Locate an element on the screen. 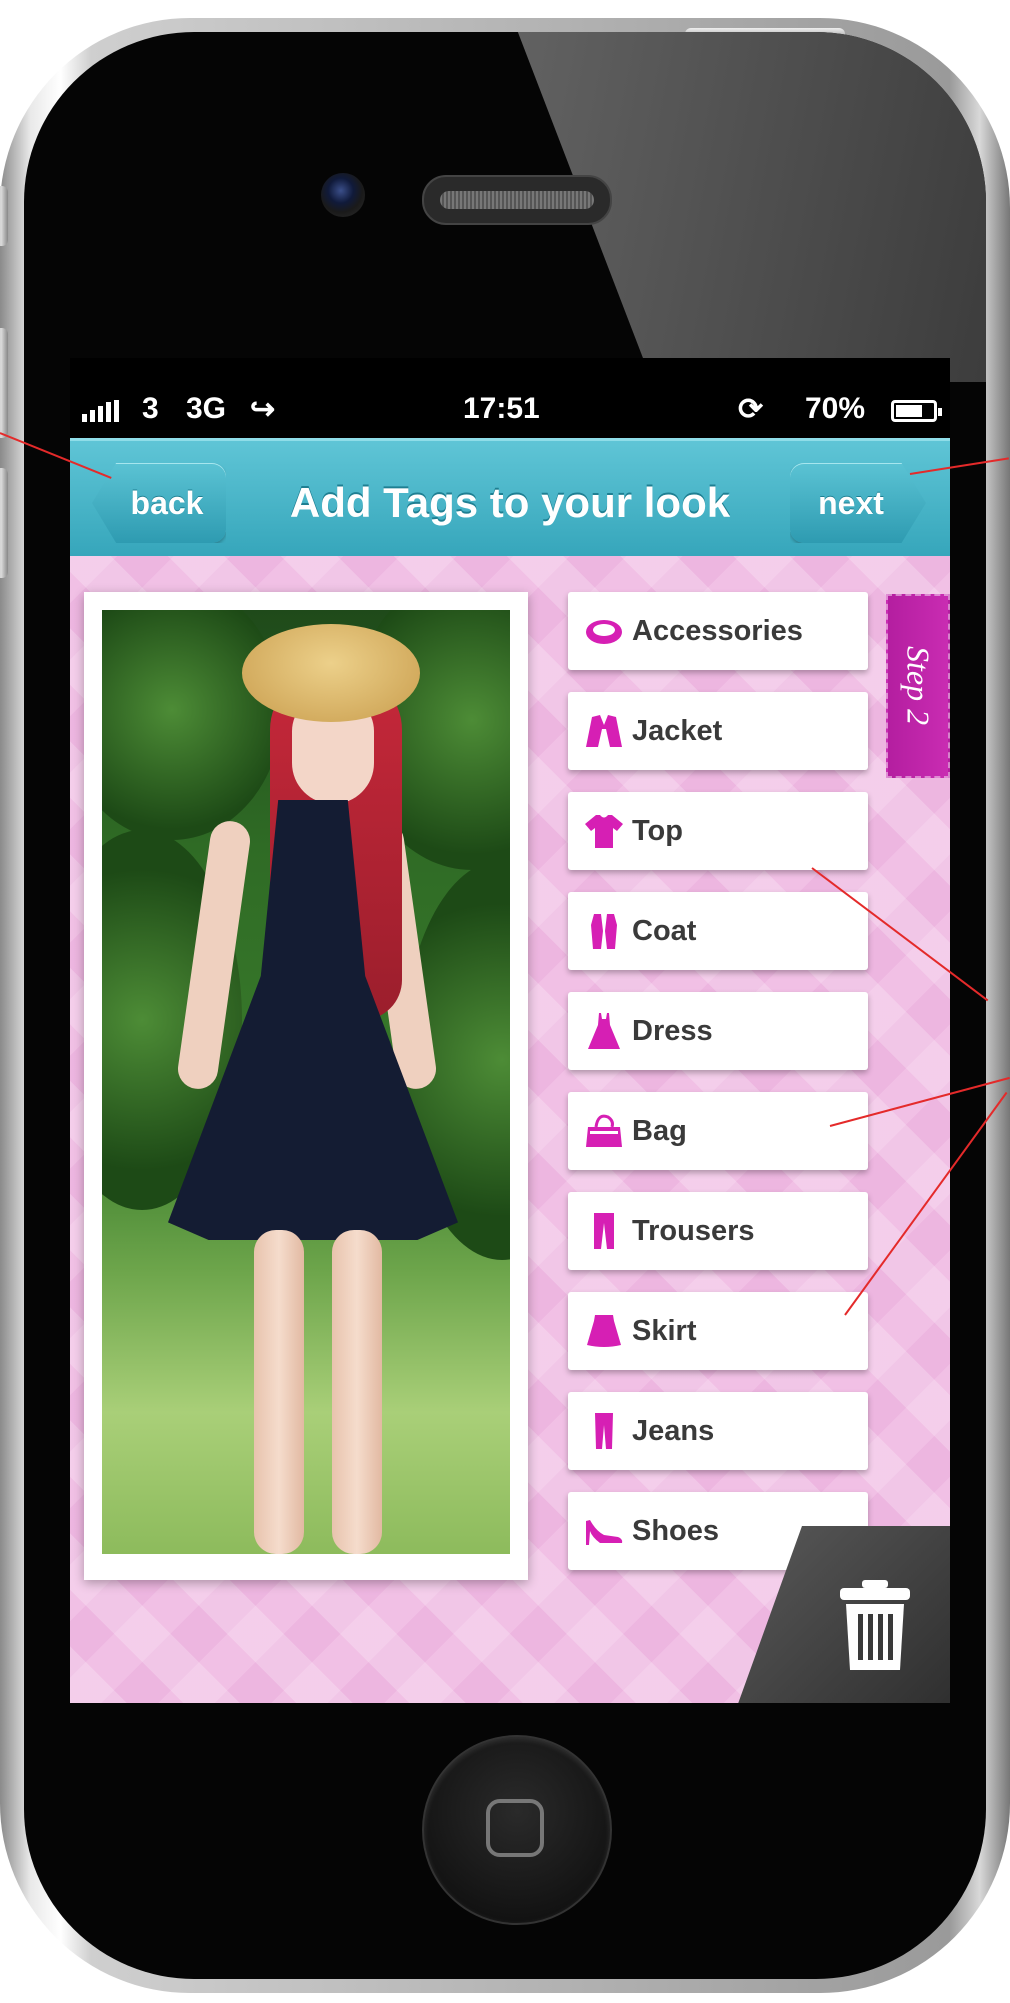  skirt-icon is located at coordinates (604, 1331).